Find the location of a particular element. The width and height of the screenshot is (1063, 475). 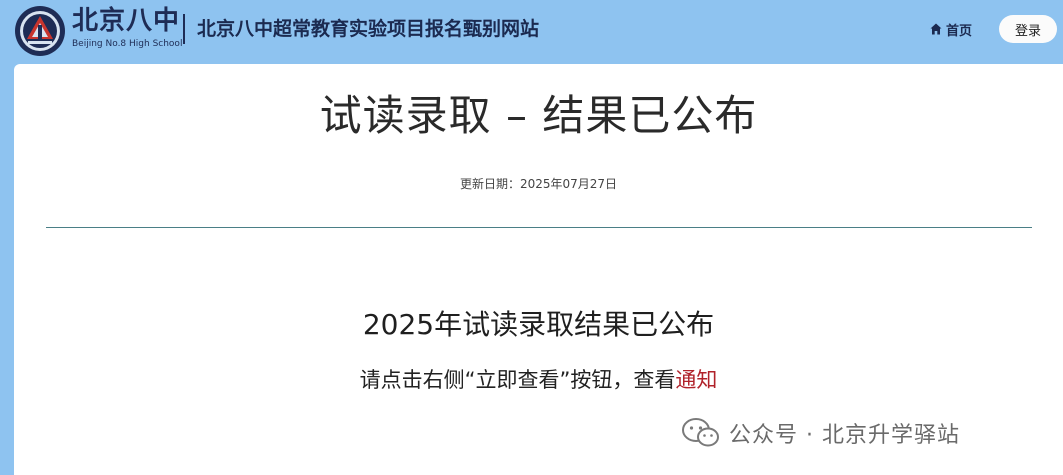

wechat-icon is located at coordinates (701, 433).